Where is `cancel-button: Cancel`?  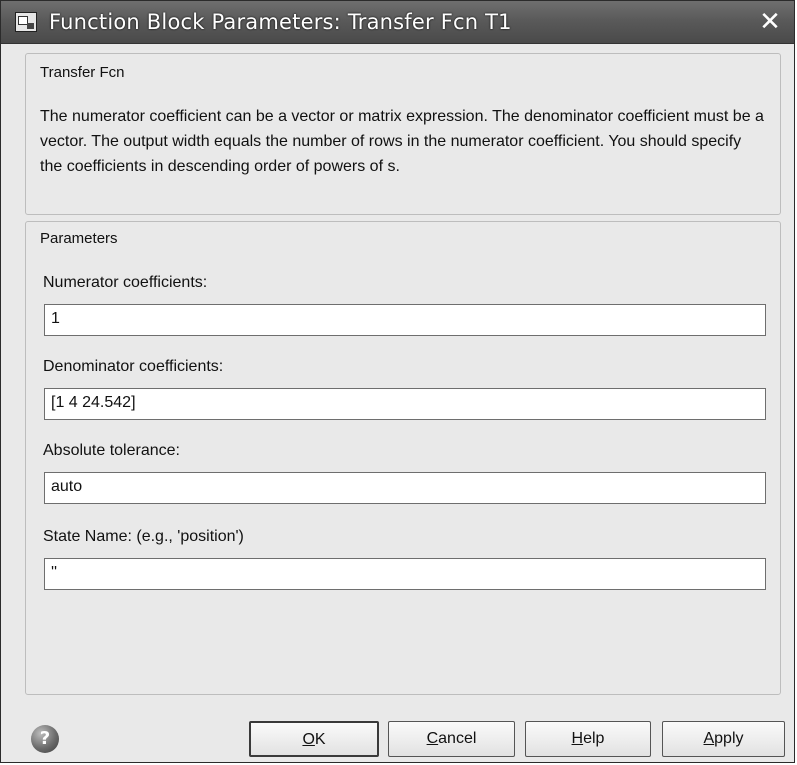 cancel-button: Cancel is located at coordinates (451, 739).